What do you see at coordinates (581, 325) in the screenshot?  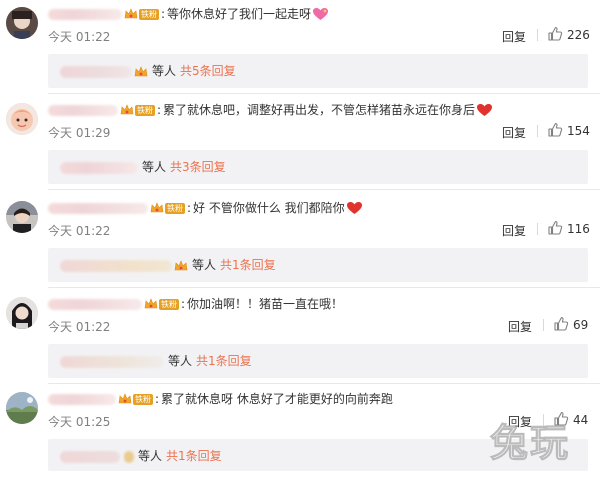 I see `like-count: 69` at bounding box center [581, 325].